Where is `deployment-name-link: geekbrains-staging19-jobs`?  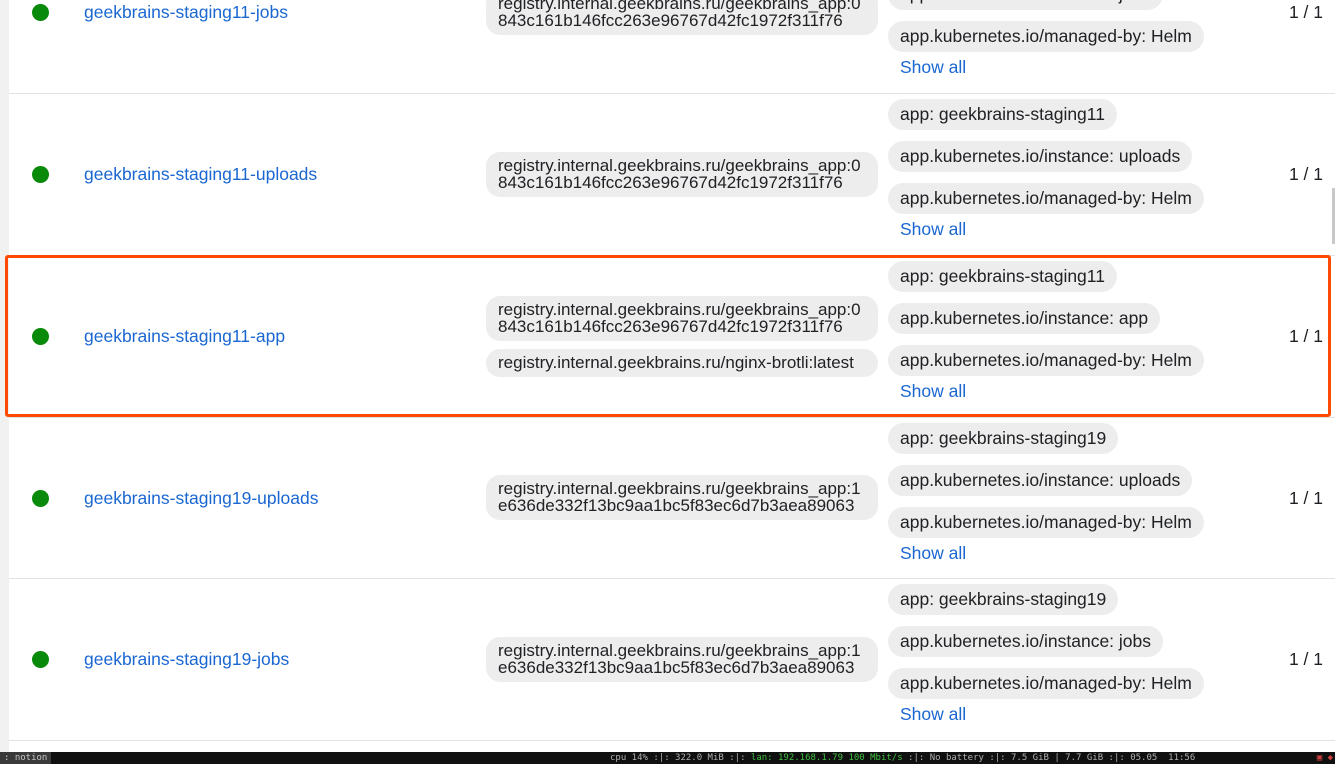
deployment-name-link: geekbrains-staging19-jobs is located at coordinates (186, 659).